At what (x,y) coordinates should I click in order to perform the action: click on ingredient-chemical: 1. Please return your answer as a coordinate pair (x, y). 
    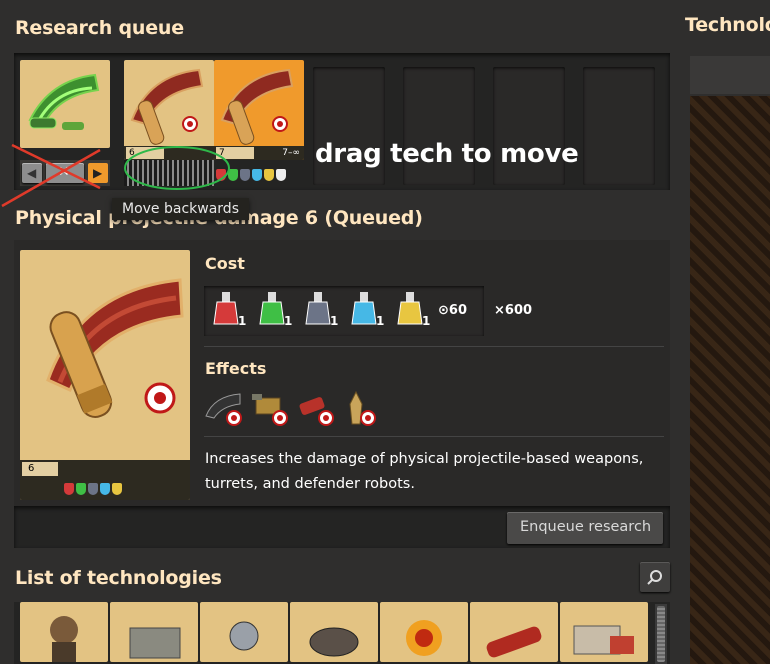
    Looking at the image, I should click on (367, 311).